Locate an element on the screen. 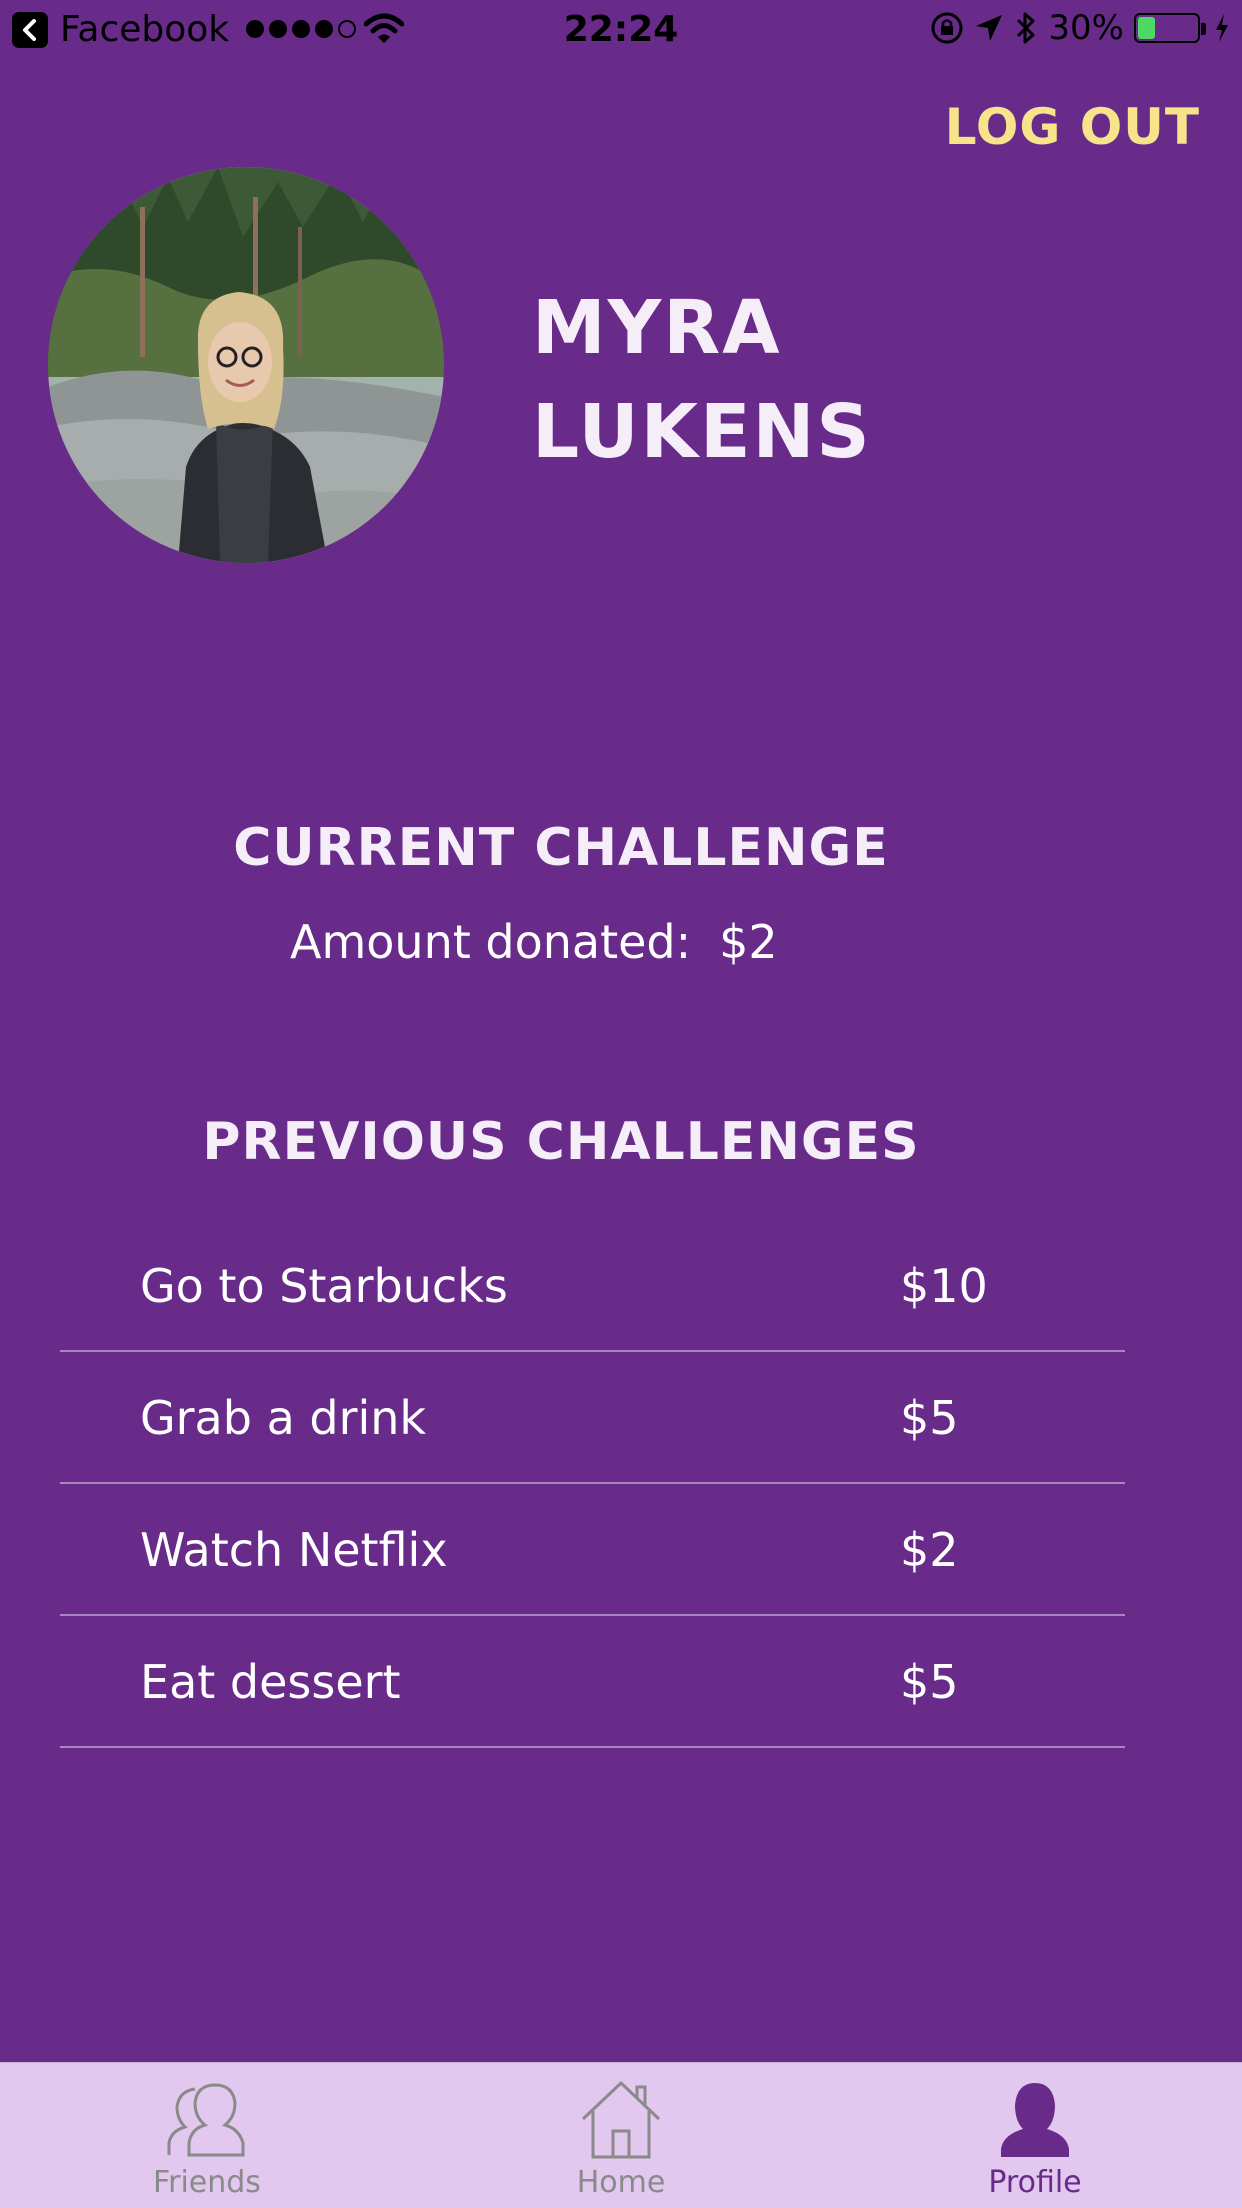  amount-donated-row: Amount donated: $2 is located at coordinates (534, 942).